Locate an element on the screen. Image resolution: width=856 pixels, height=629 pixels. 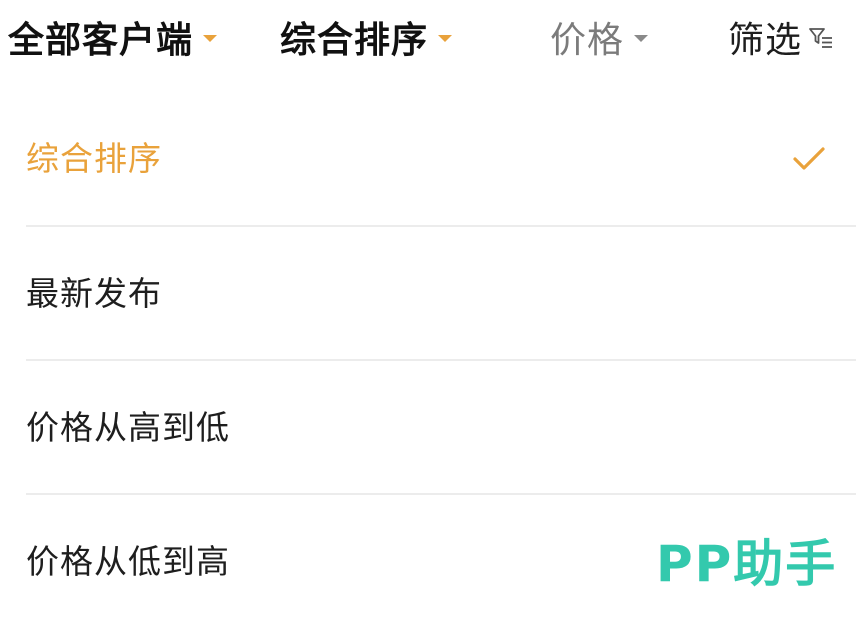
tab-comprehensive-sort-label: 综合排序 is located at coordinates (354, 40).